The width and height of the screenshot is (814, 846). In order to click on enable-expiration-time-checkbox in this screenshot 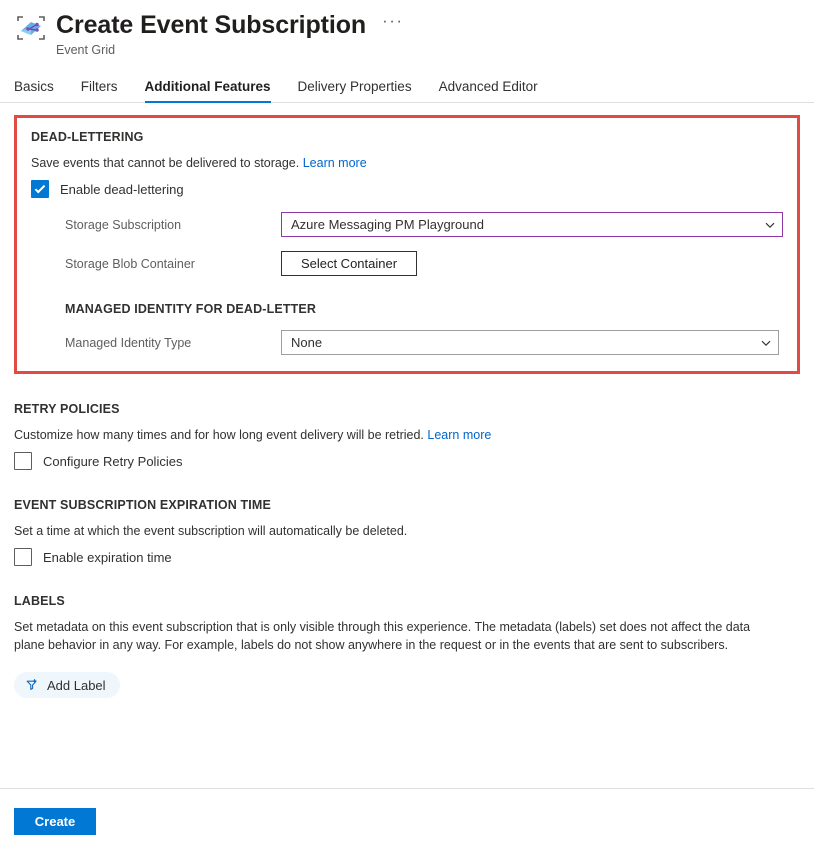, I will do `click(23, 557)`.